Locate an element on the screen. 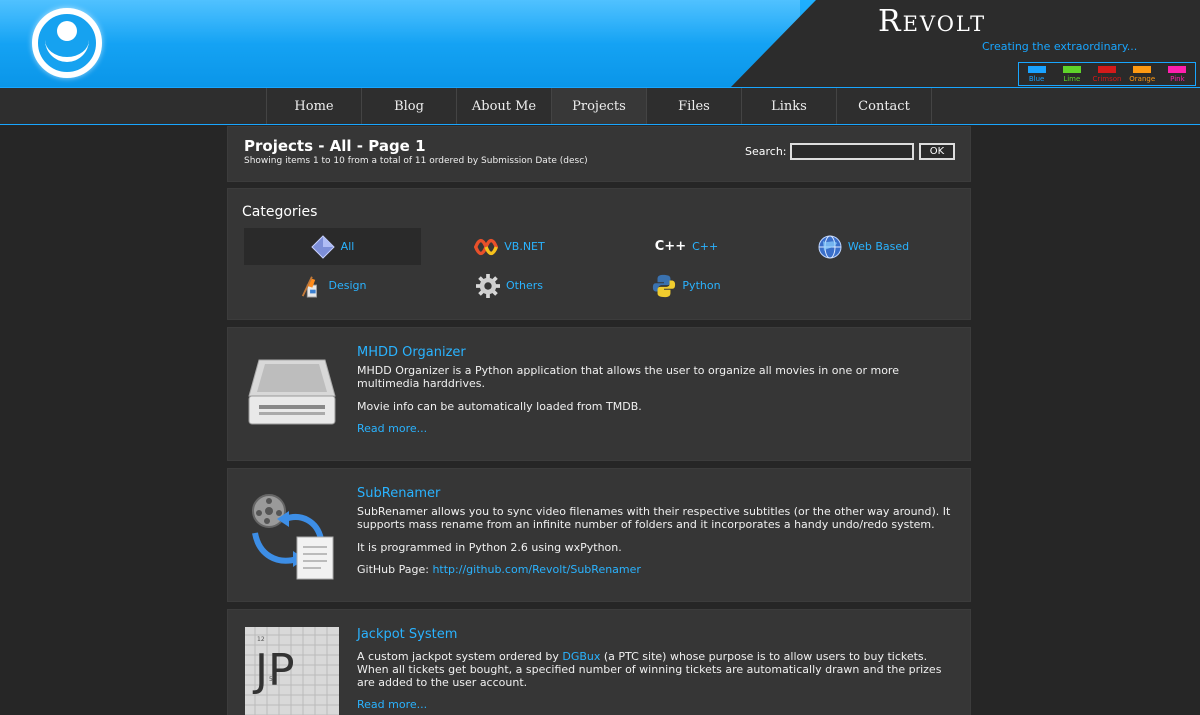  category-all: All is located at coordinates (332, 246).